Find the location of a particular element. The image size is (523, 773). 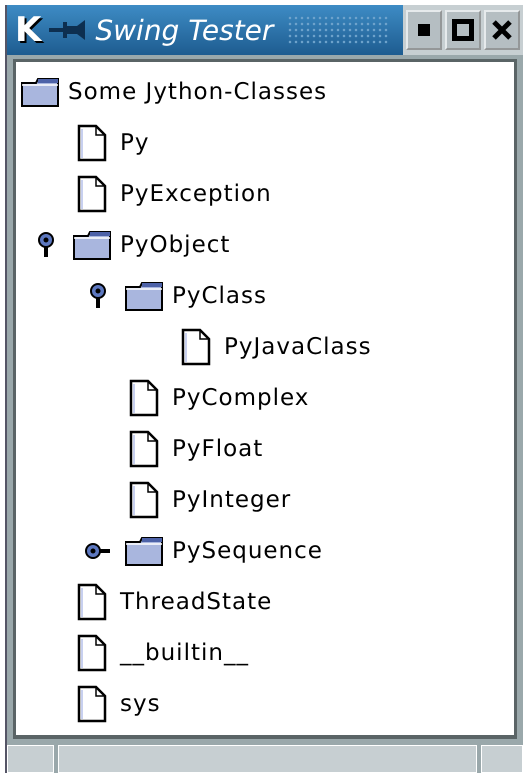

window-title: Swing Tester is located at coordinates (184, 30).